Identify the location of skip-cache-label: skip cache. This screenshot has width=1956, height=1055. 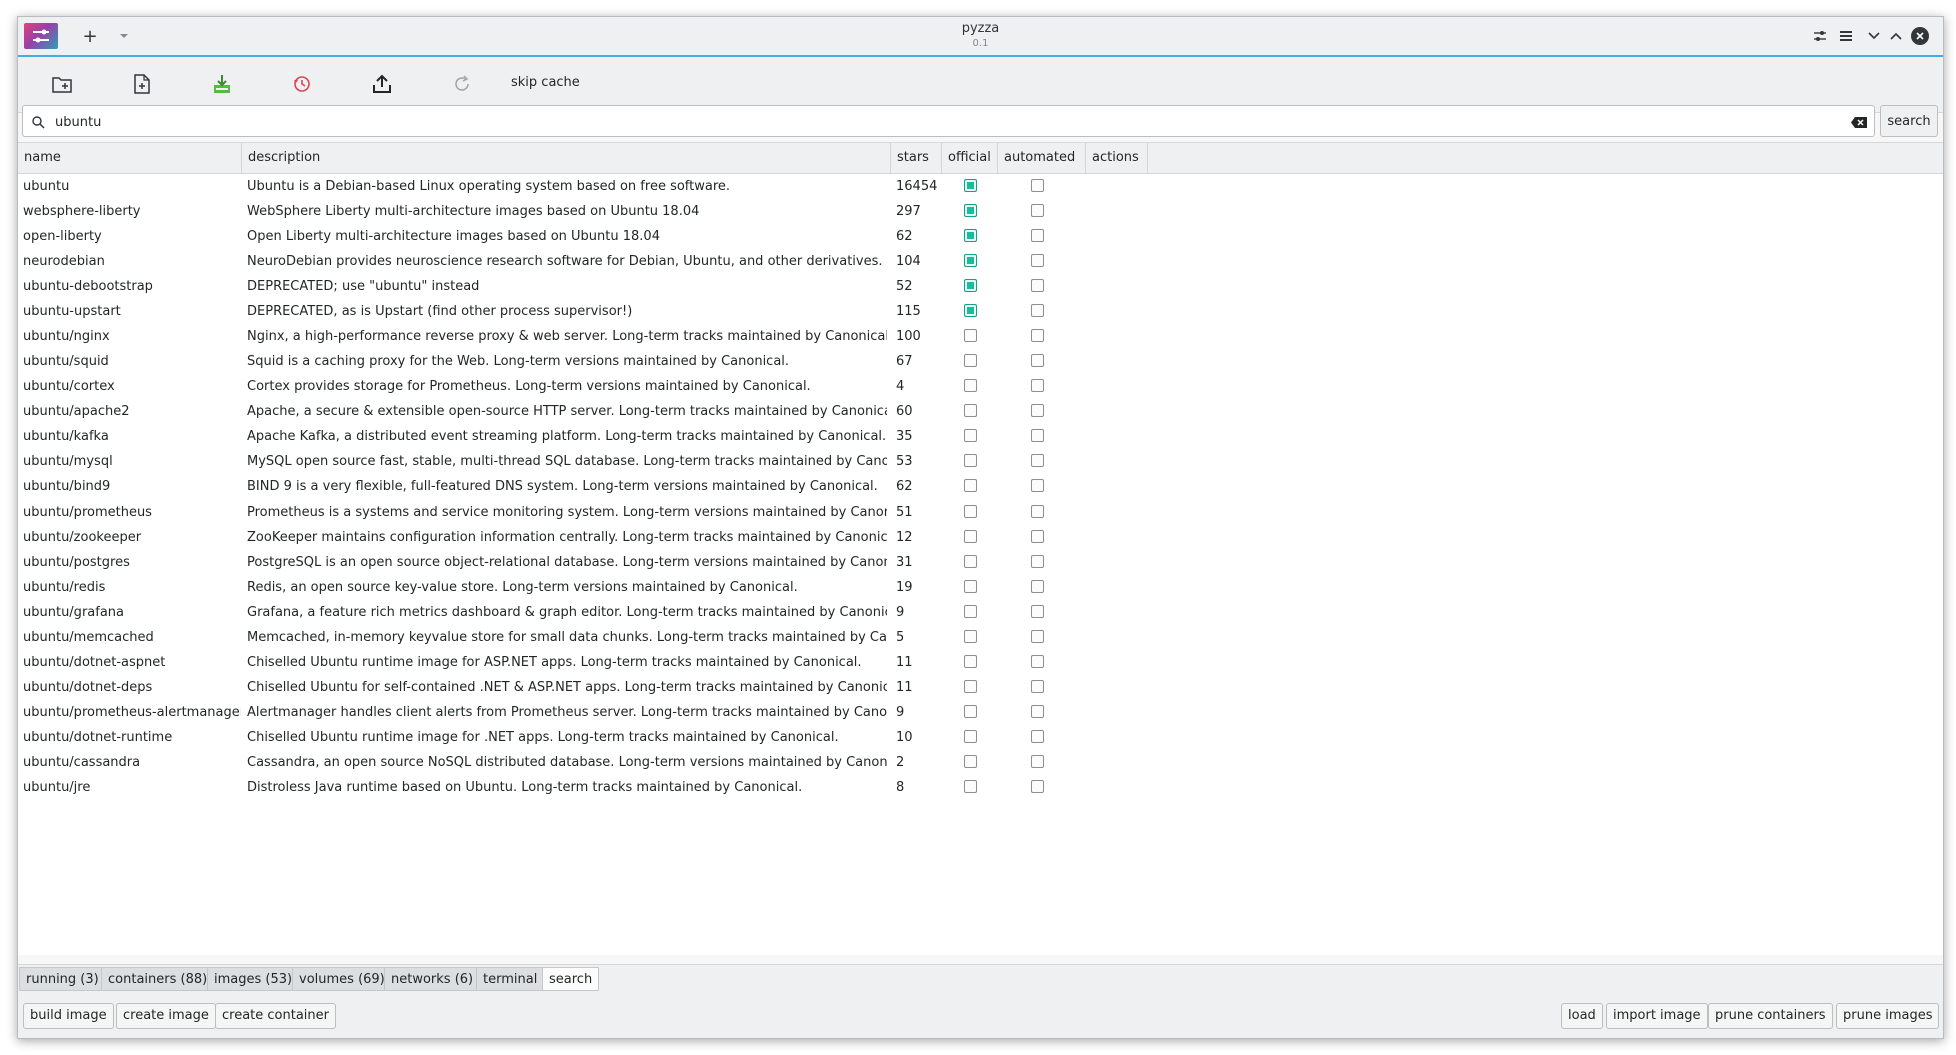
(545, 82).